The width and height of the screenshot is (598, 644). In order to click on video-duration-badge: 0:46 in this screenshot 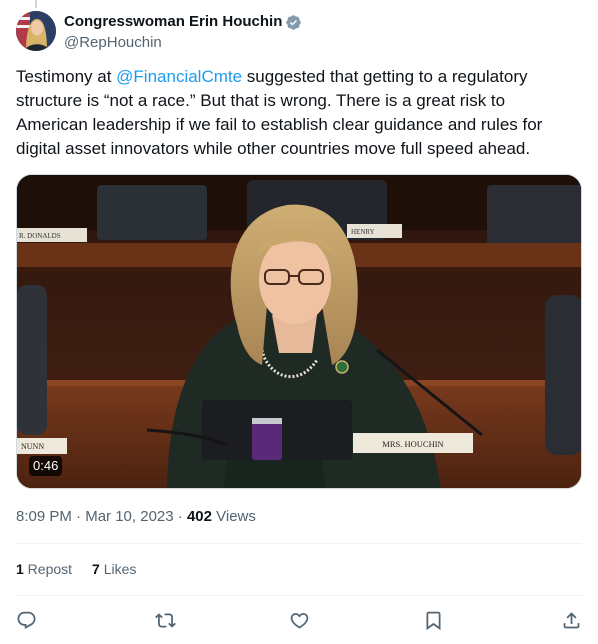, I will do `click(46, 466)`.